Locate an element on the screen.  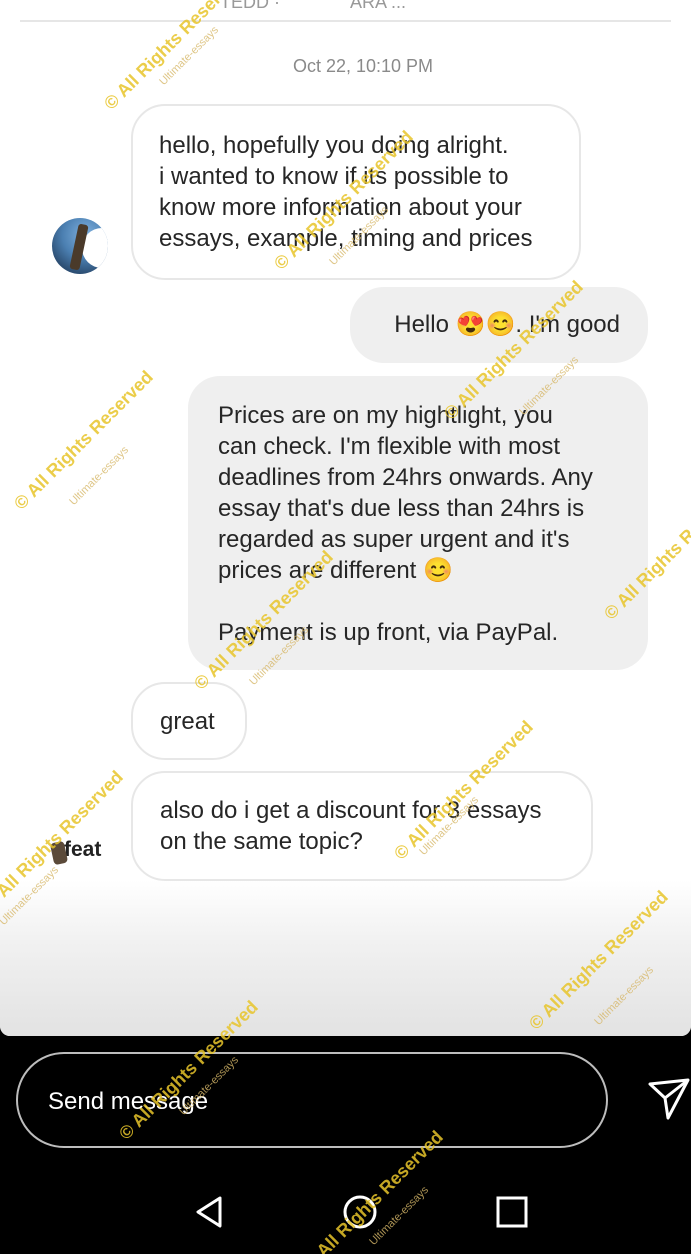
sticker-avatar: feat is located at coordinates (75, 850).